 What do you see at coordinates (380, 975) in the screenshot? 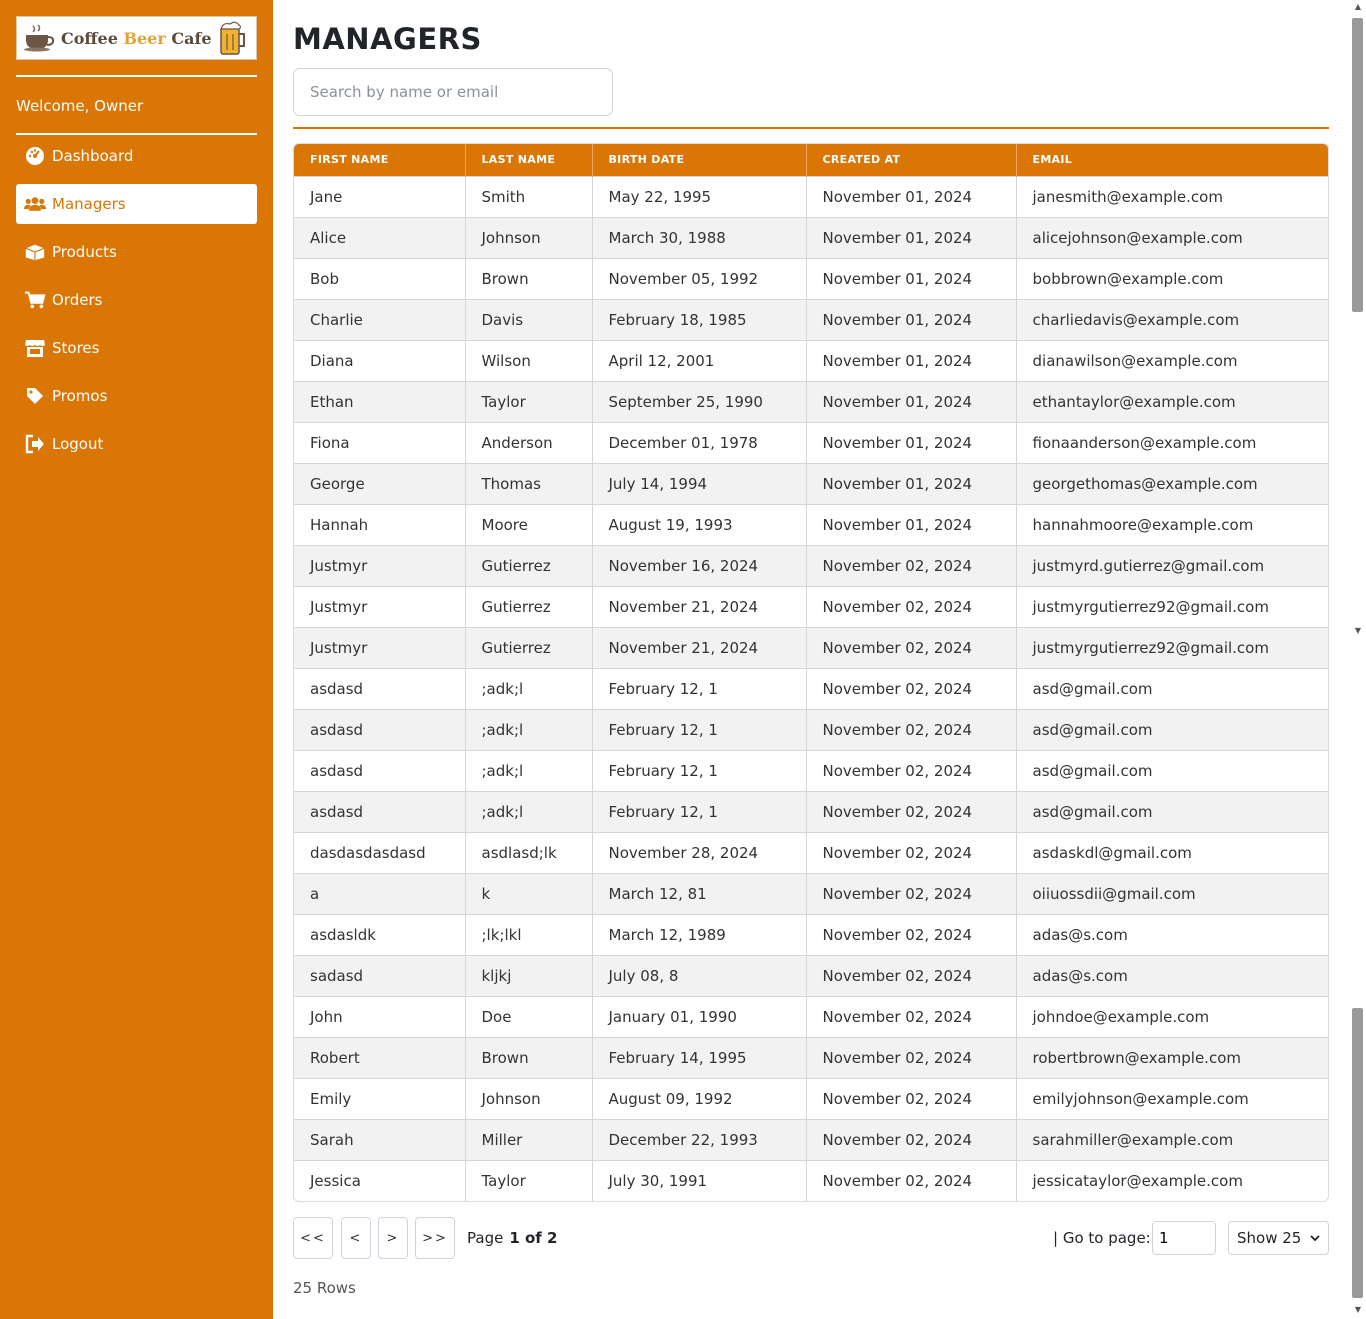
I see `cell-first-name: sadasd` at bounding box center [380, 975].